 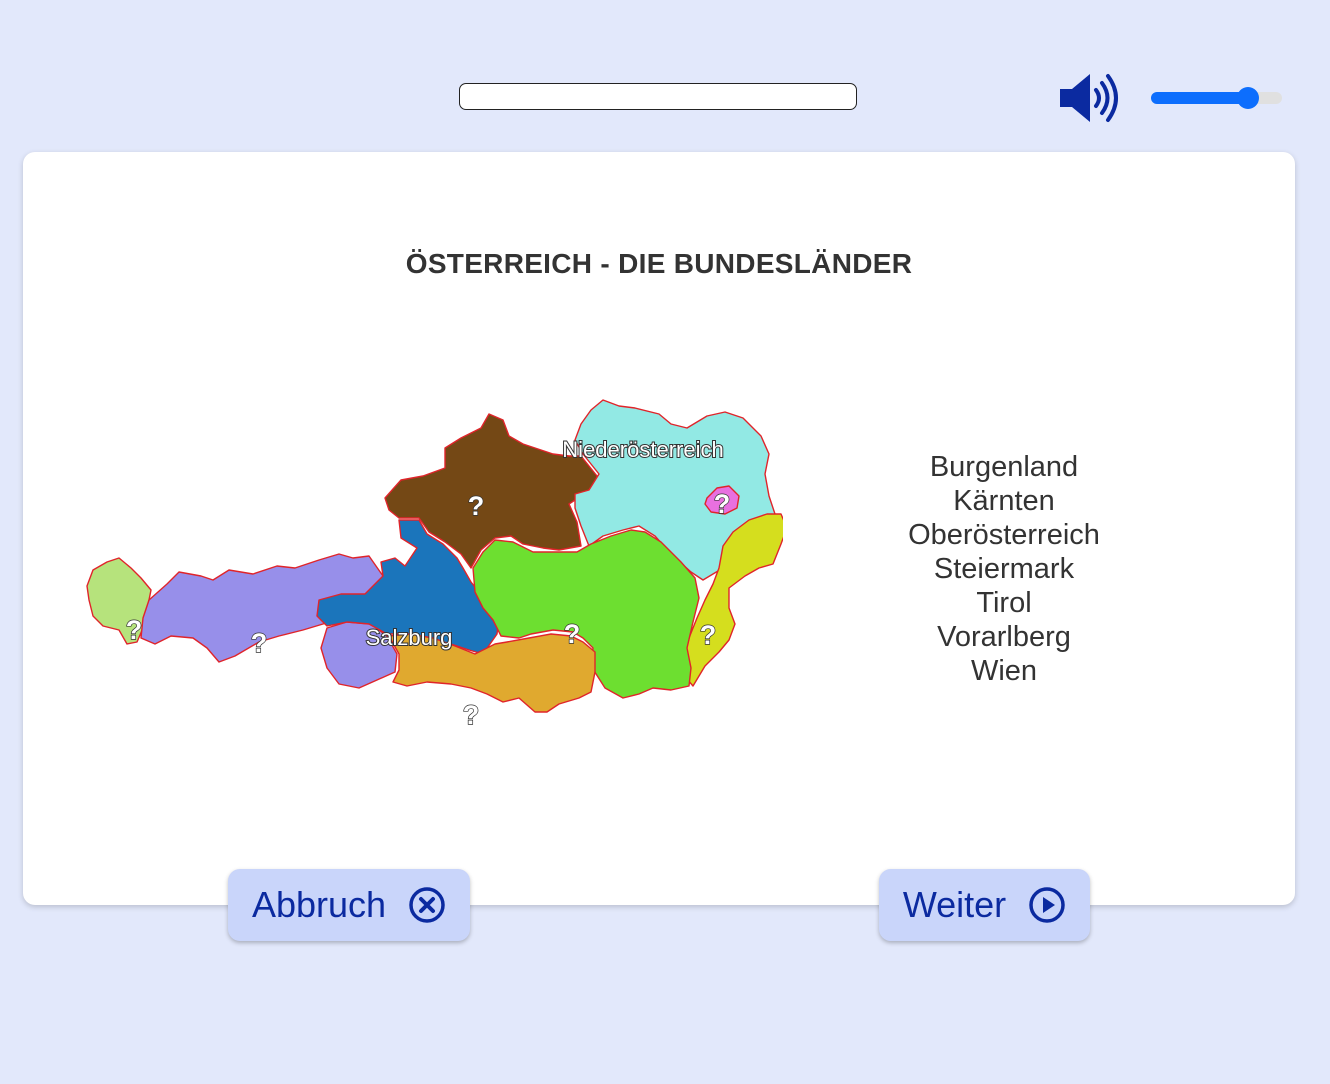 I want to click on placed-label-salzburg: Salzburg, so click(x=409, y=637).